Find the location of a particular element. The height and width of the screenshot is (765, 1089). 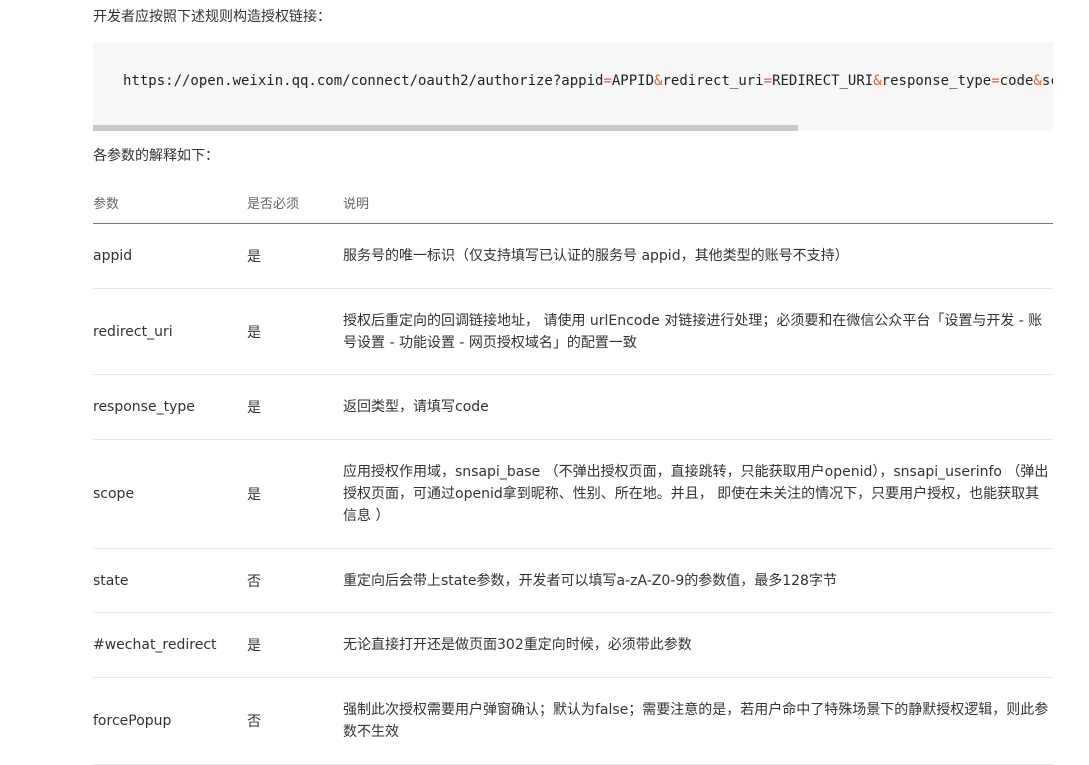

url-segment: sc is located at coordinates (1047, 81).